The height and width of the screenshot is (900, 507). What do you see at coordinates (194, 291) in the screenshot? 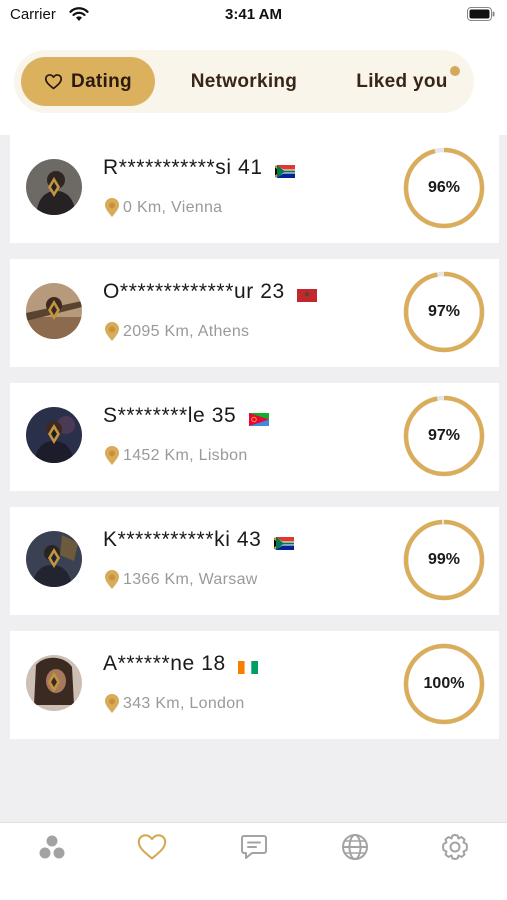
I see `match-name-text: O*************ur 23` at bounding box center [194, 291].